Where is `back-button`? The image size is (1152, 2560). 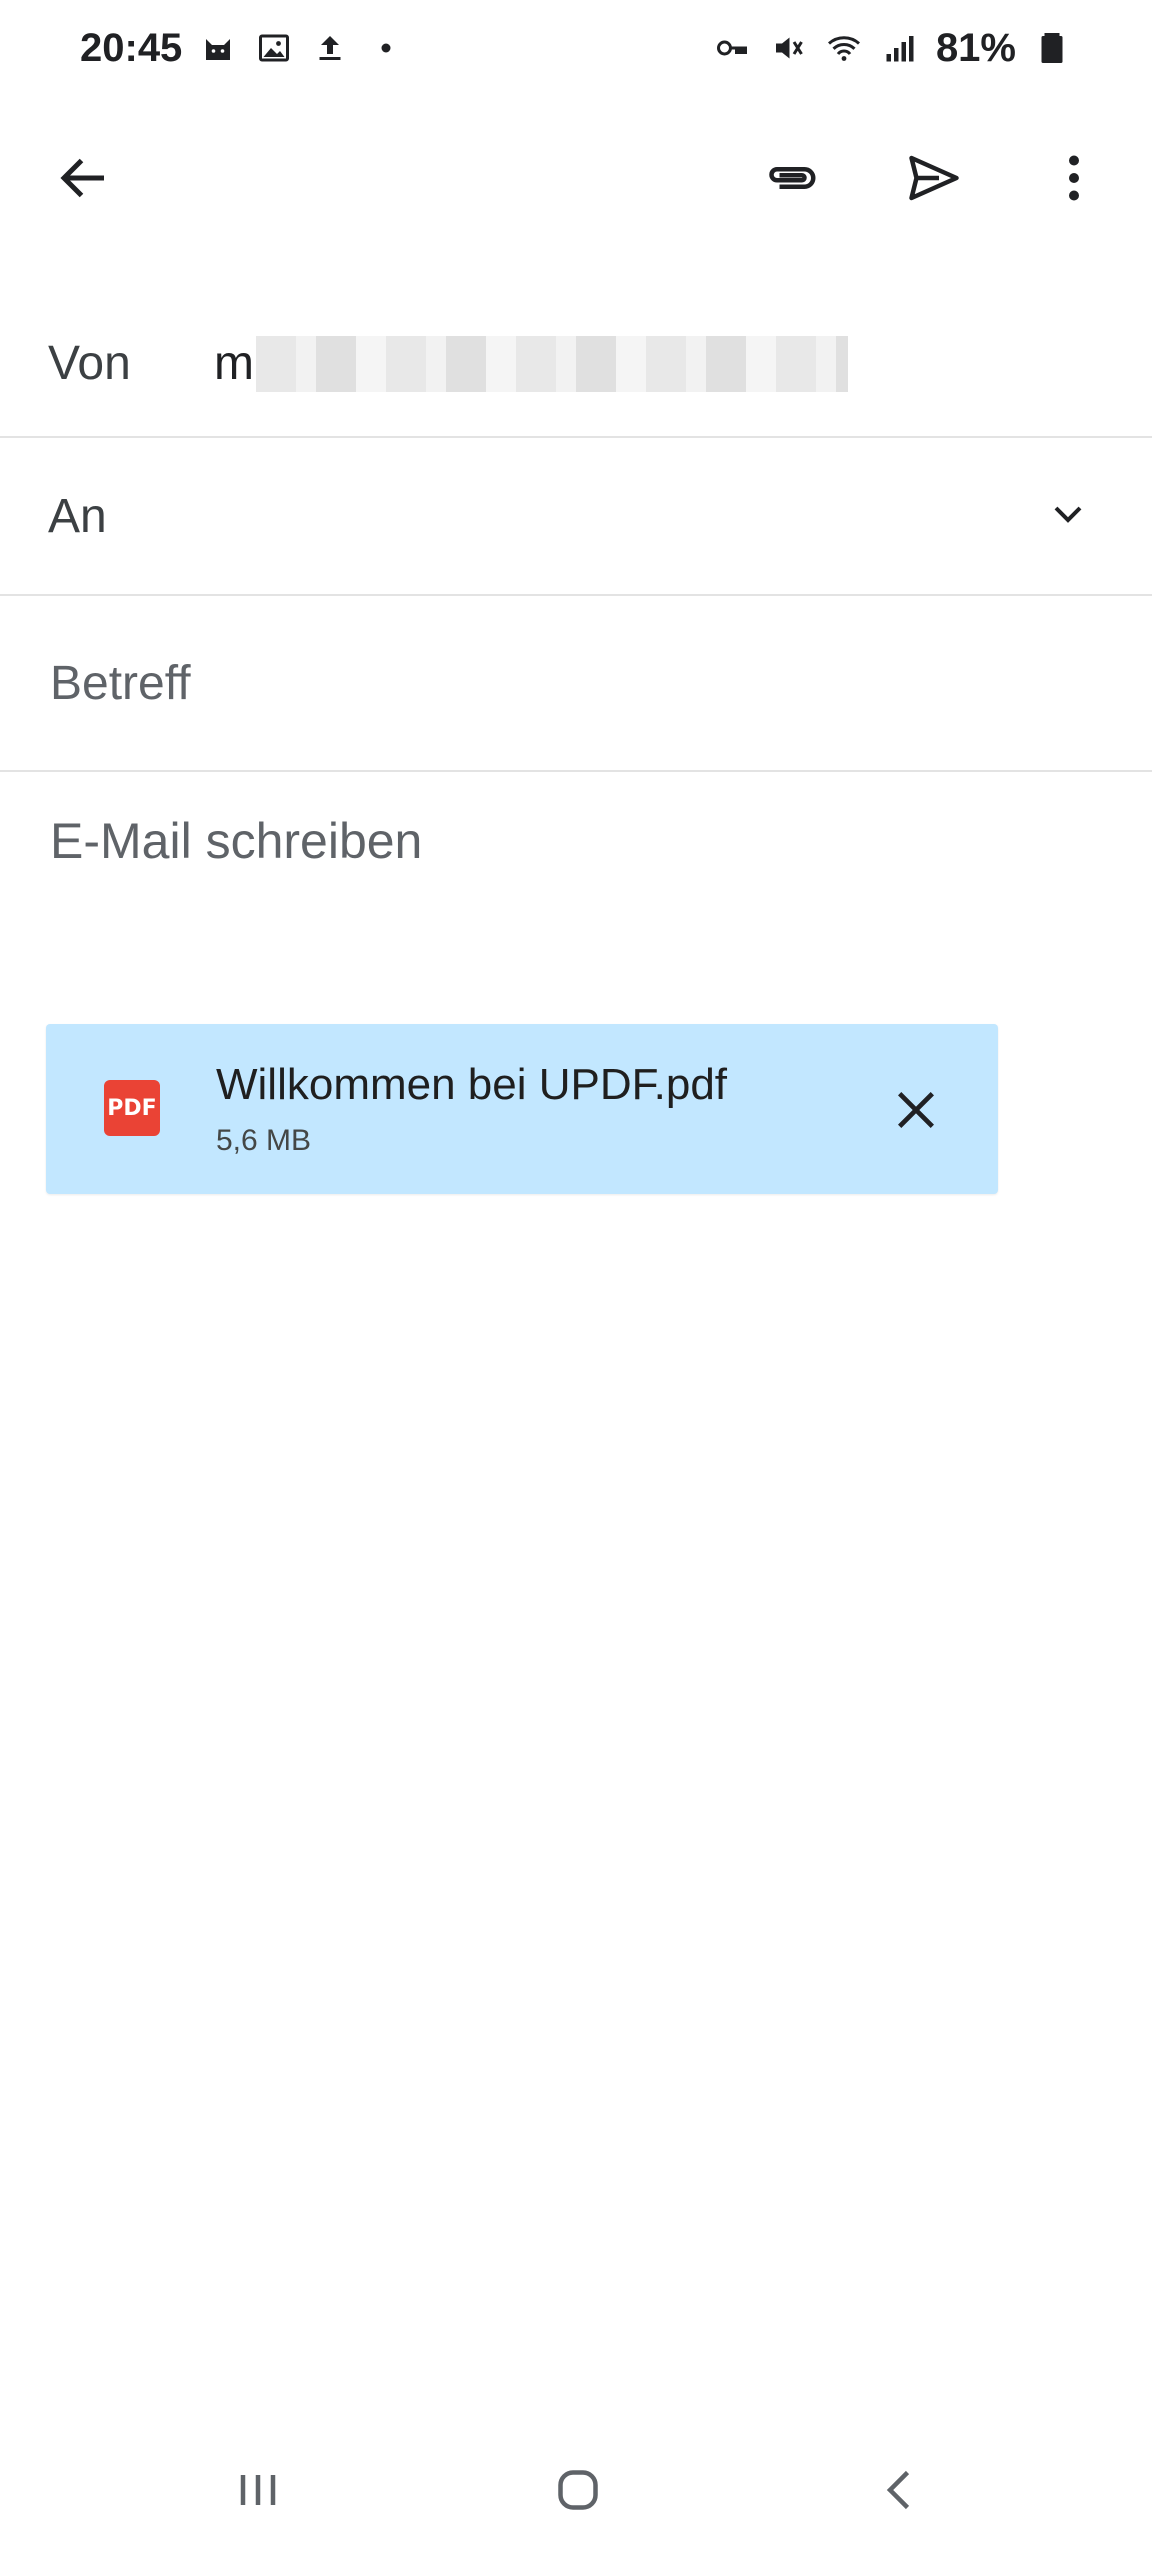 back-button is located at coordinates (84, 178).